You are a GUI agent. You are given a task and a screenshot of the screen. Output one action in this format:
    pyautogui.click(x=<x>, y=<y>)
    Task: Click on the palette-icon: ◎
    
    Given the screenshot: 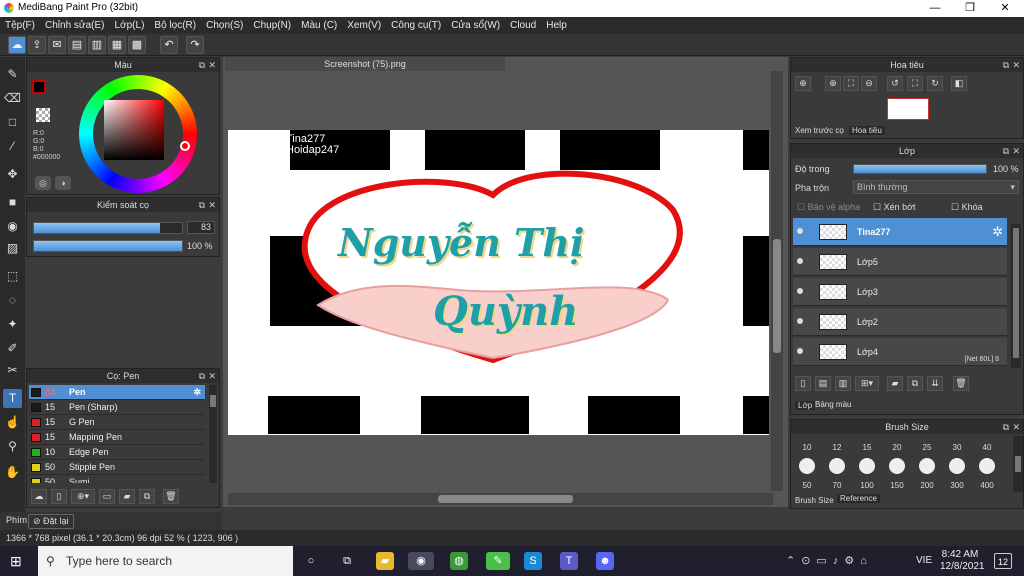 What is the action you would take?
    pyautogui.click(x=43, y=183)
    